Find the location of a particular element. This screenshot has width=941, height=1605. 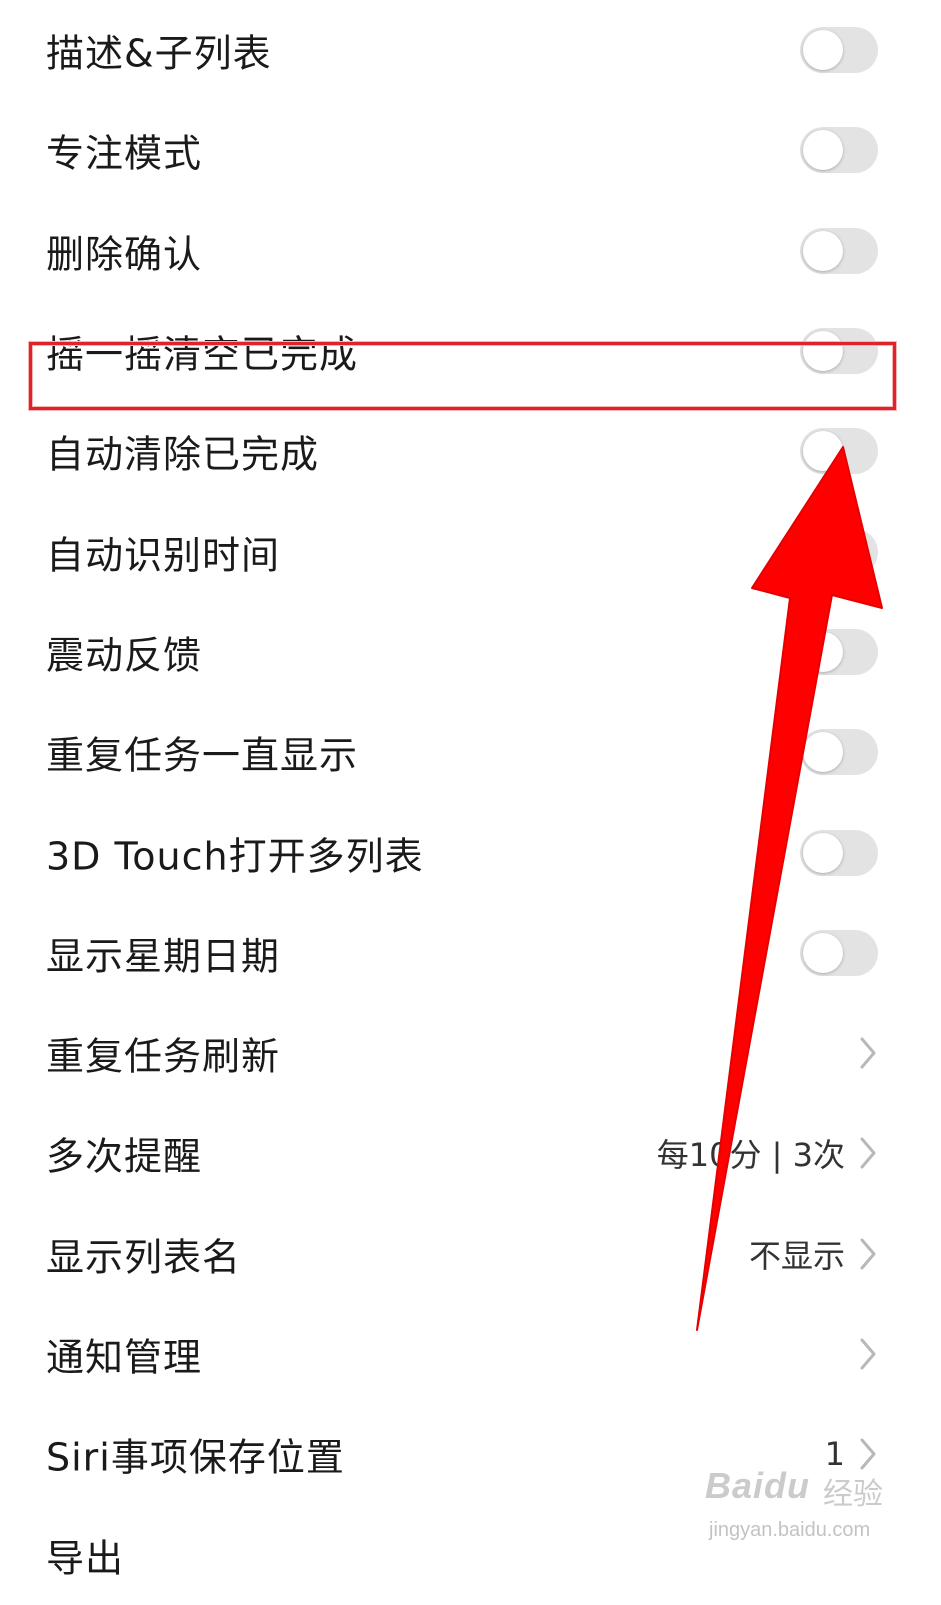

setting-label: 显示星期日期 is located at coordinates (163, 956).